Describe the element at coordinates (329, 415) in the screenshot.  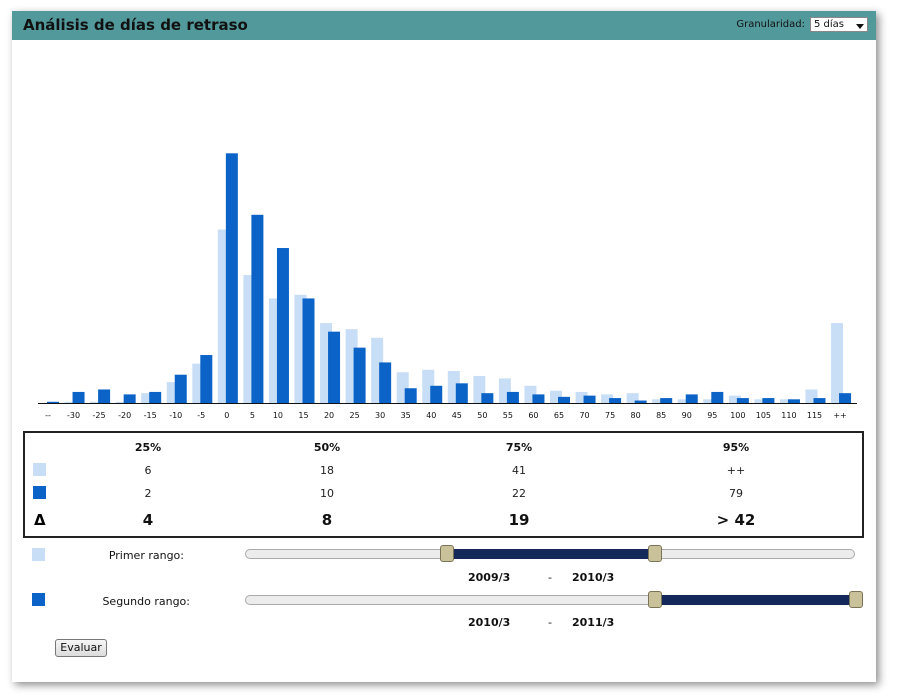
I see `x-tick-label: 20` at that location.